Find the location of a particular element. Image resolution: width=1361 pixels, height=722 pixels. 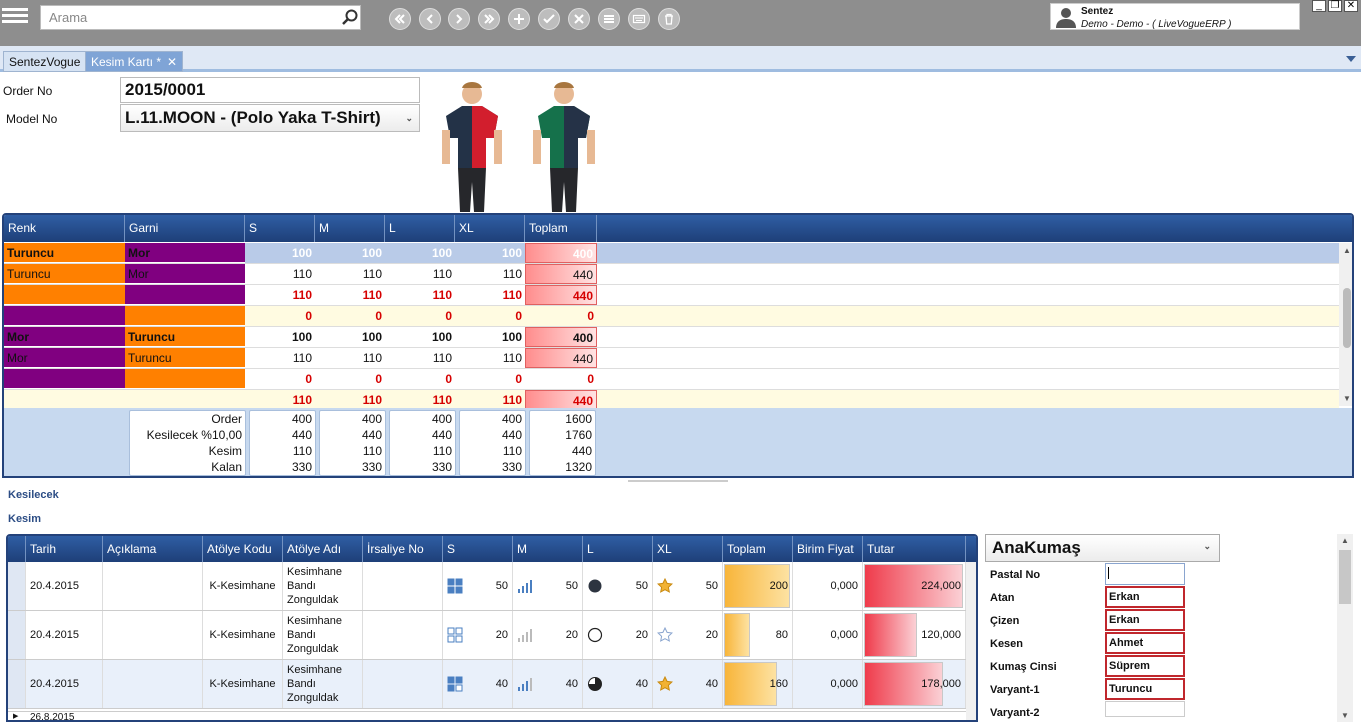

col-header-renk: Renk is located at coordinates (64, 228).